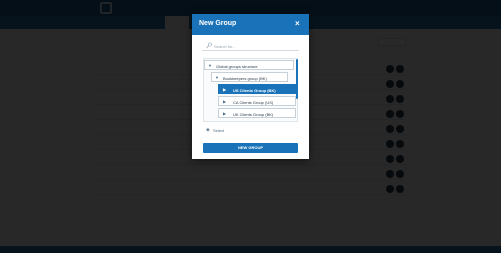 The height and width of the screenshot is (253, 501). What do you see at coordinates (297, 79) in the screenshot?
I see `tree-scrollbar` at bounding box center [297, 79].